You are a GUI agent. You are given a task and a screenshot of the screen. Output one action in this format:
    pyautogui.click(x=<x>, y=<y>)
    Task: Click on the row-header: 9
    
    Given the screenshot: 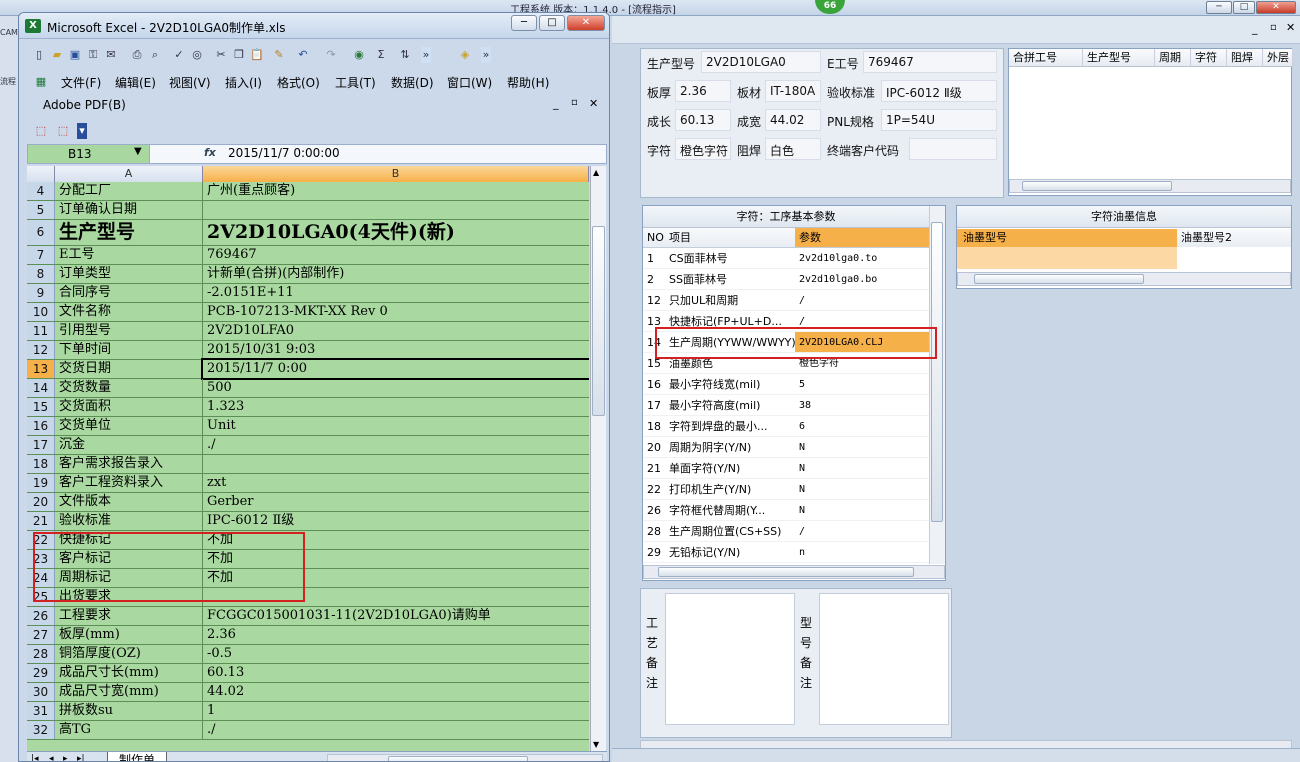 What is the action you would take?
    pyautogui.click(x=41, y=293)
    